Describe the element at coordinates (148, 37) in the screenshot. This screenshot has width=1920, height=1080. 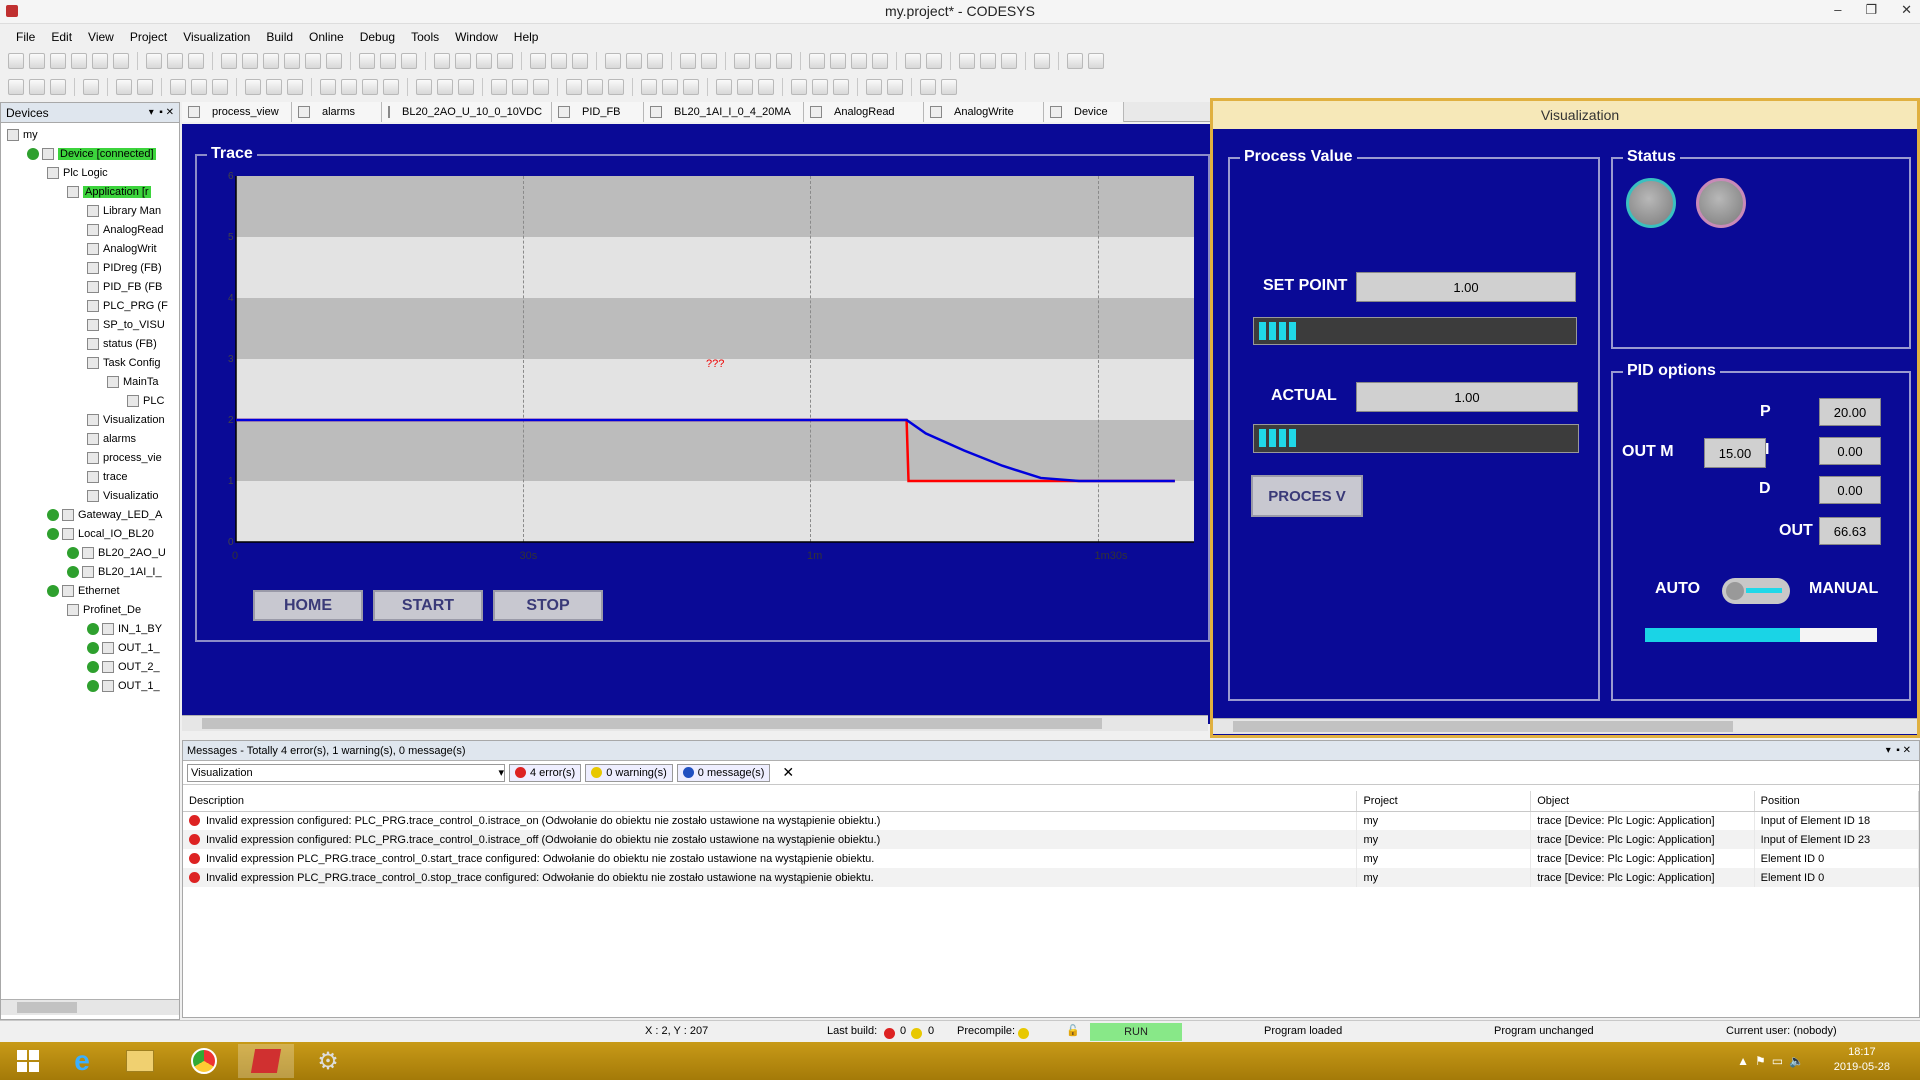
I see `menu-project: Project` at that location.